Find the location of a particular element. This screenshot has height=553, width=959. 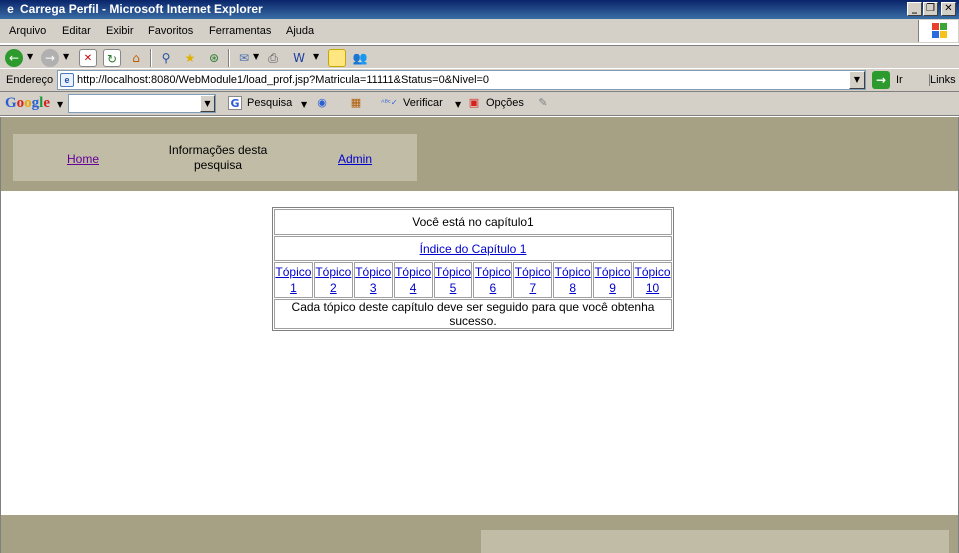

google-search-button: Pesquisa is located at coordinates (269, 103).